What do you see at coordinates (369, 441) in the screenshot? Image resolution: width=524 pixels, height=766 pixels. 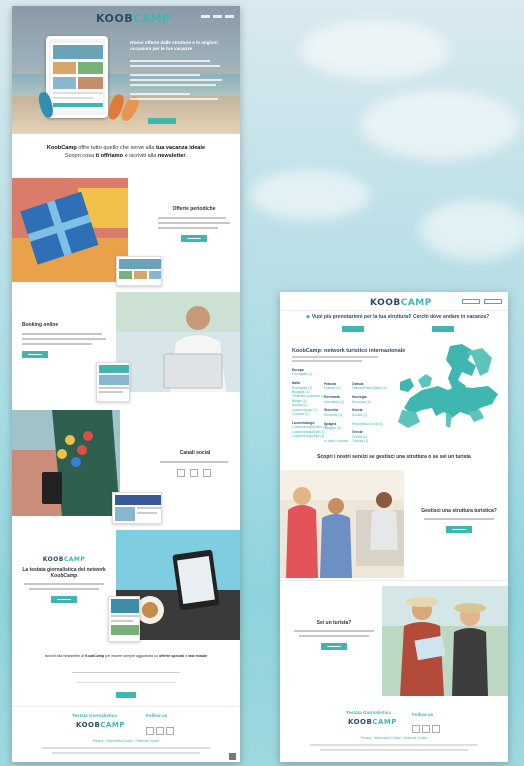 I see `country-link: Turchia (1)` at bounding box center [369, 441].